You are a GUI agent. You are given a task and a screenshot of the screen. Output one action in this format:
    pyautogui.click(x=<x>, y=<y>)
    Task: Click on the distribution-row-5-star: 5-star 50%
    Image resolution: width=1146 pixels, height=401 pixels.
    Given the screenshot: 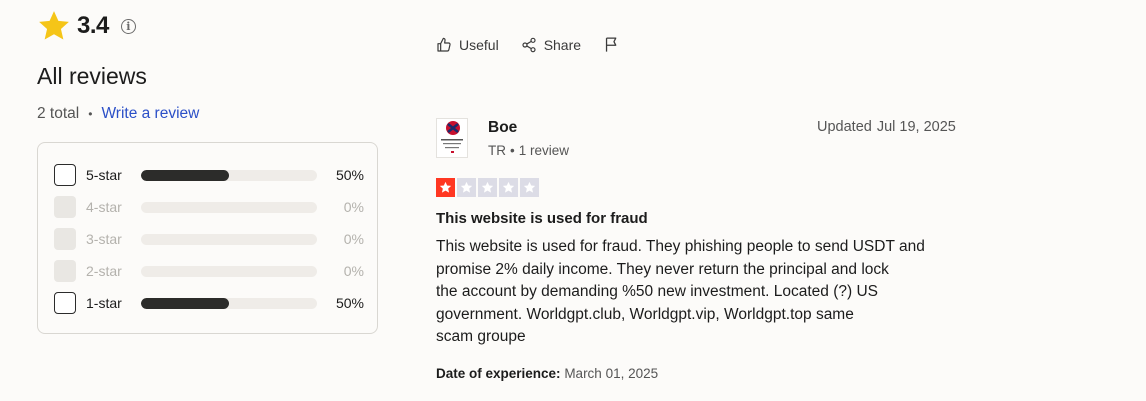 What is the action you would take?
    pyautogui.click(x=209, y=175)
    